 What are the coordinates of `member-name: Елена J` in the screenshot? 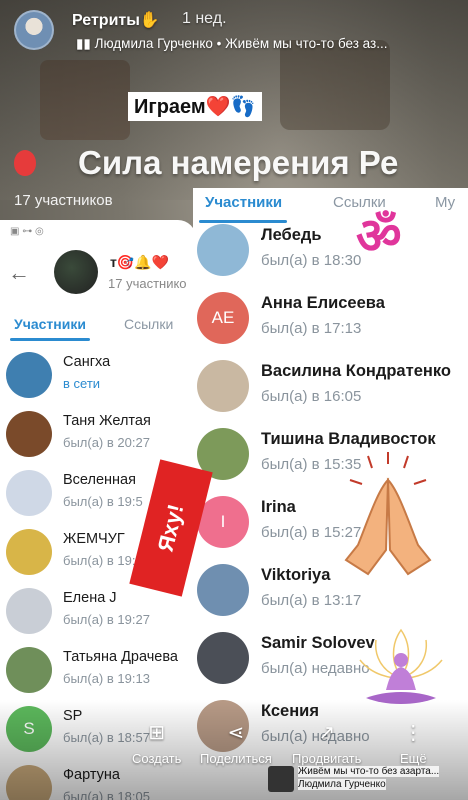 It's located at (90, 598).